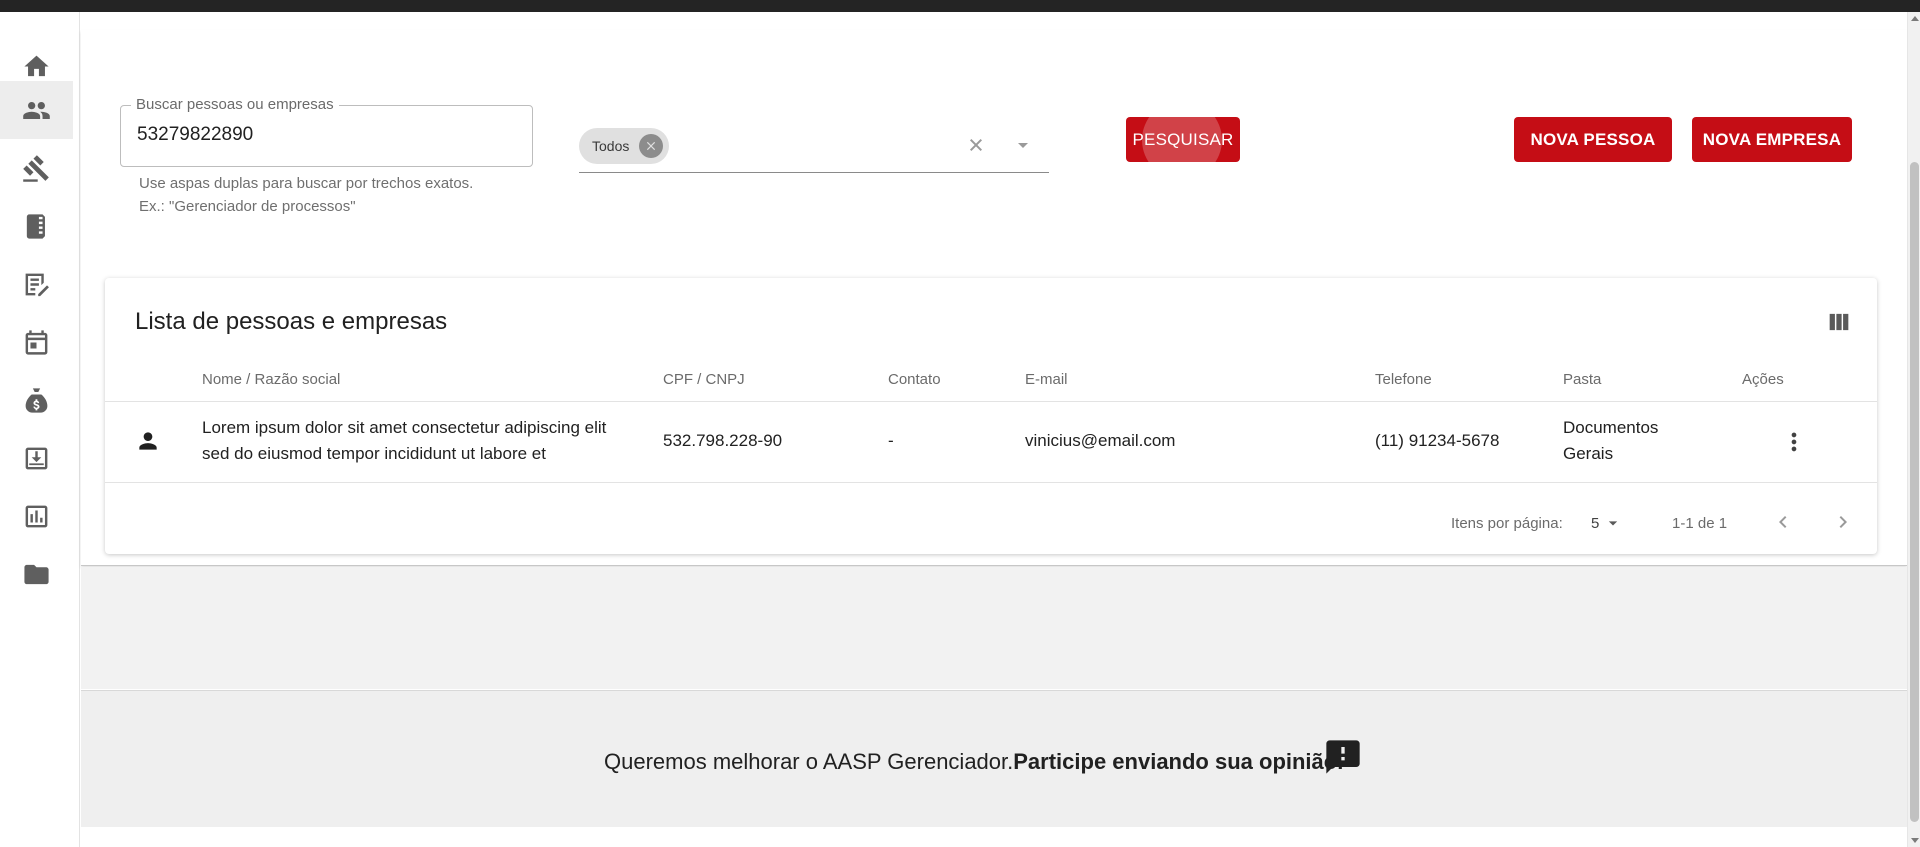 The image size is (1920, 847). I want to click on cell-contact: -, so click(891, 440).